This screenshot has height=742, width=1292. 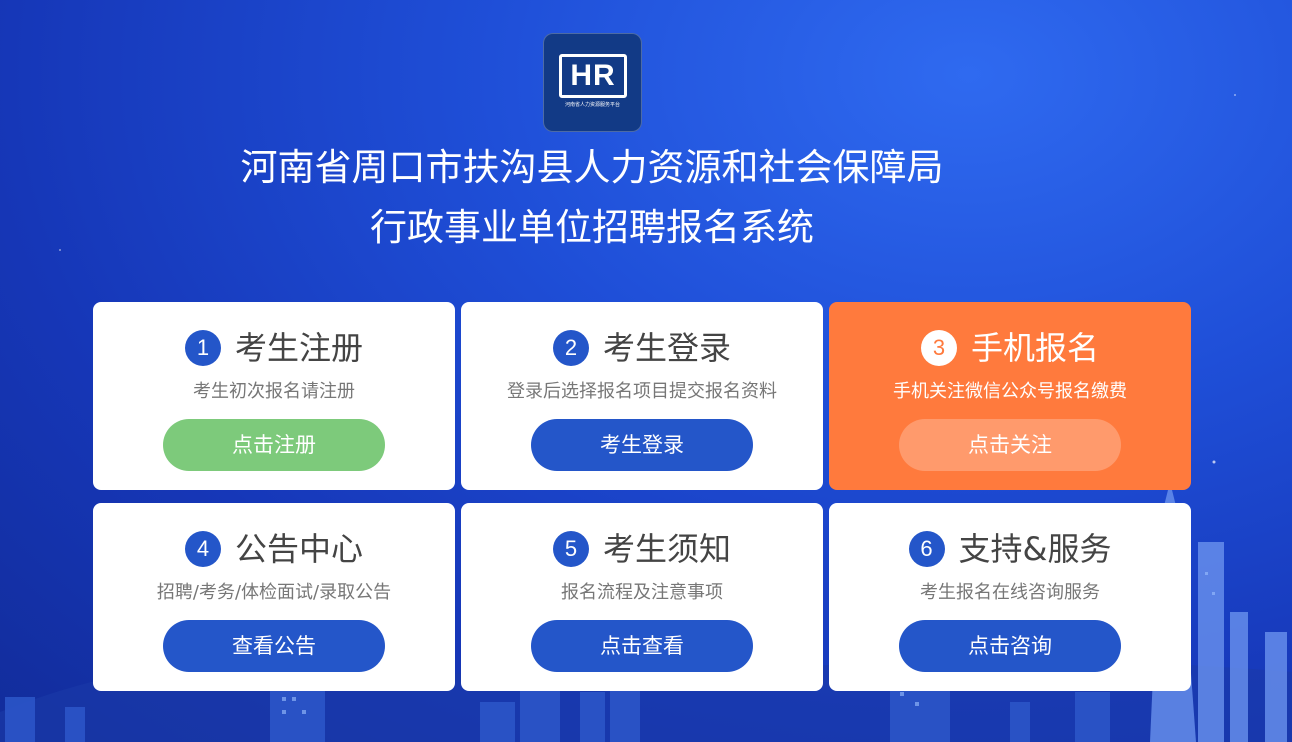 What do you see at coordinates (1010, 592) in the screenshot?
I see `card-description: 考生报名在线咨询服务` at bounding box center [1010, 592].